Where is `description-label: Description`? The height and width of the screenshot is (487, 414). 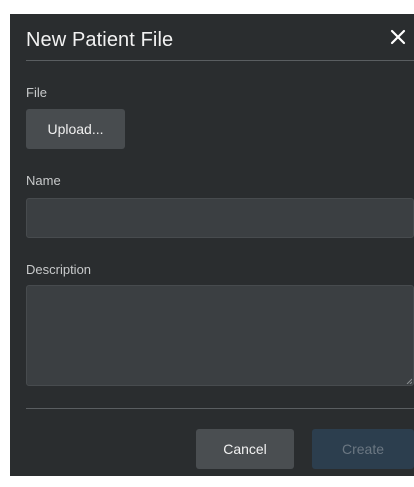 description-label: Description is located at coordinates (59, 269).